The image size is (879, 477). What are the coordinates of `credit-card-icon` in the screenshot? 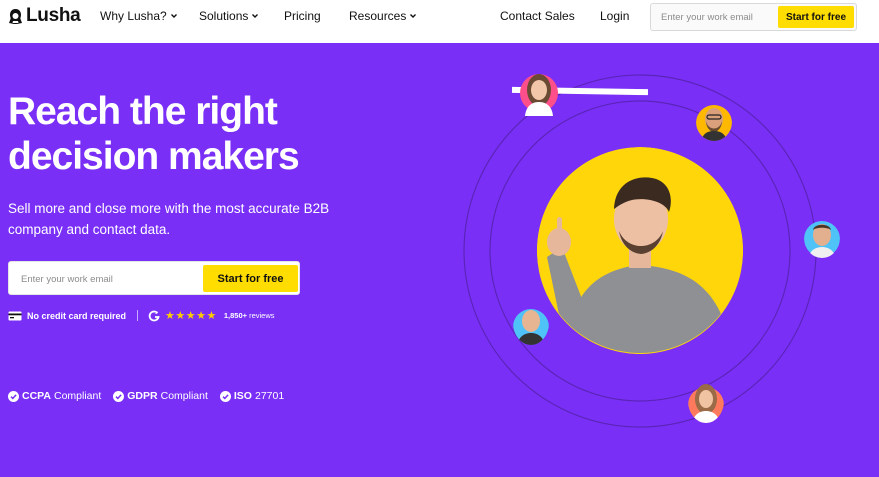 It's located at (15, 315).